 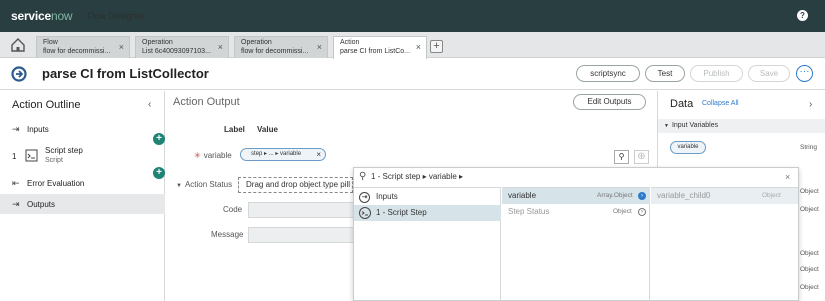 What do you see at coordinates (641, 157) in the screenshot?
I see `add-icon: ⊕` at bounding box center [641, 157].